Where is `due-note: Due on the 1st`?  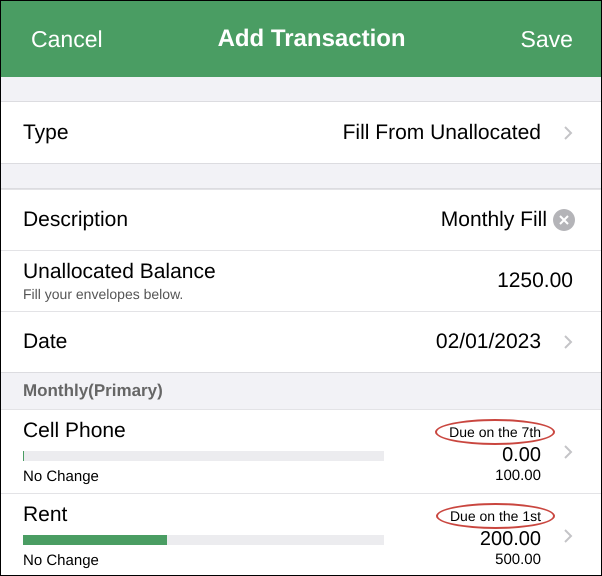 due-note: Due on the 1st is located at coordinates (495, 516).